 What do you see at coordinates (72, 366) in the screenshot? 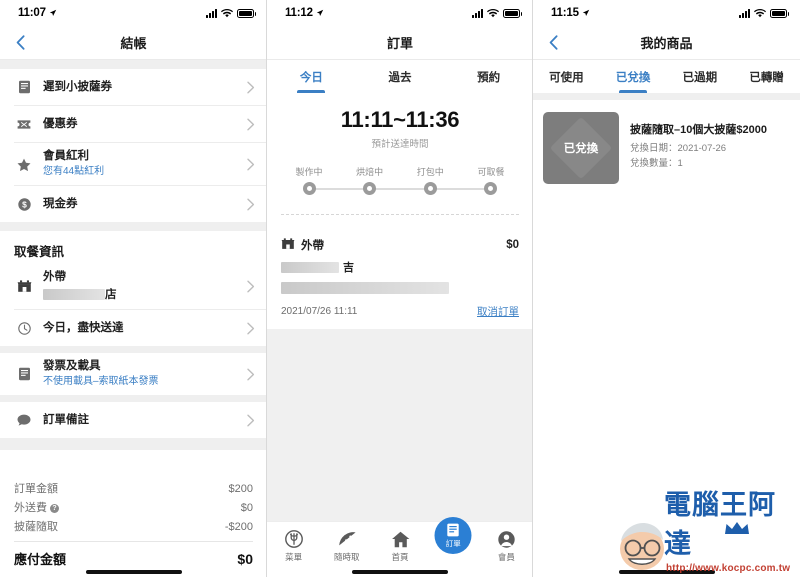
I see `row-label: 發票及載具` at bounding box center [72, 366].